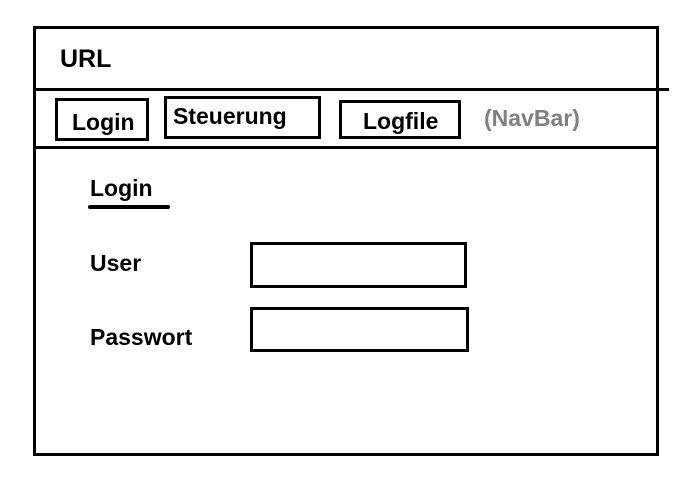  What do you see at coordinates (358, 265) in the screenshot?
I see `user-input` at bounding box center [358, 265].